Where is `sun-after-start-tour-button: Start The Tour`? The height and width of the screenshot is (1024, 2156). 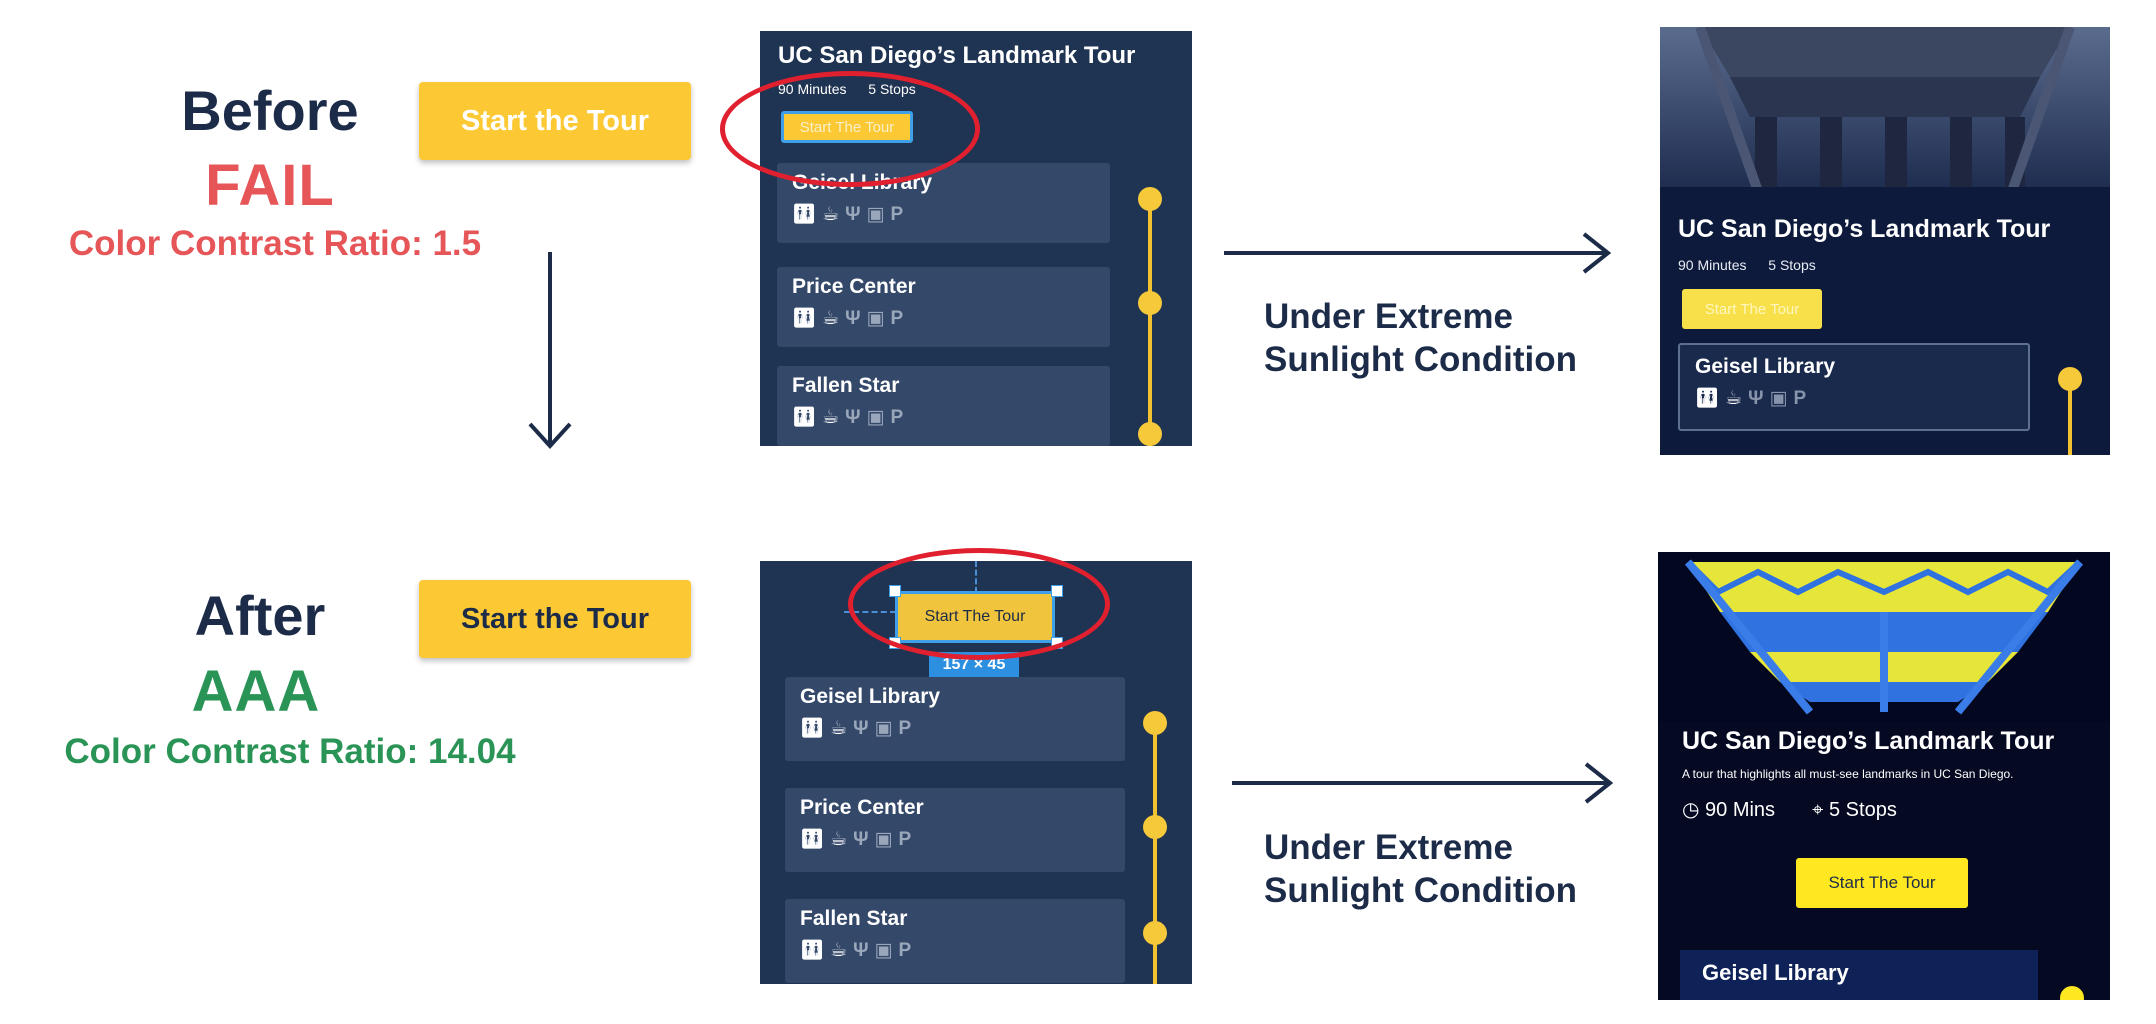 sun-after-start-tour-button: Start The Tour is located at coordinates (1882, 883).